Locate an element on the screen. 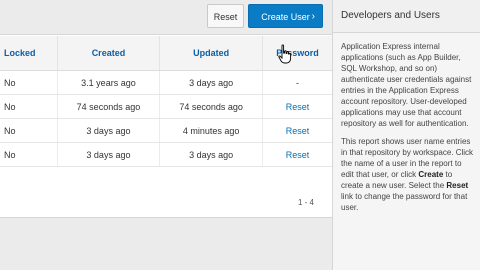  create-user-label: Create User is located at coordinates (285, 17).